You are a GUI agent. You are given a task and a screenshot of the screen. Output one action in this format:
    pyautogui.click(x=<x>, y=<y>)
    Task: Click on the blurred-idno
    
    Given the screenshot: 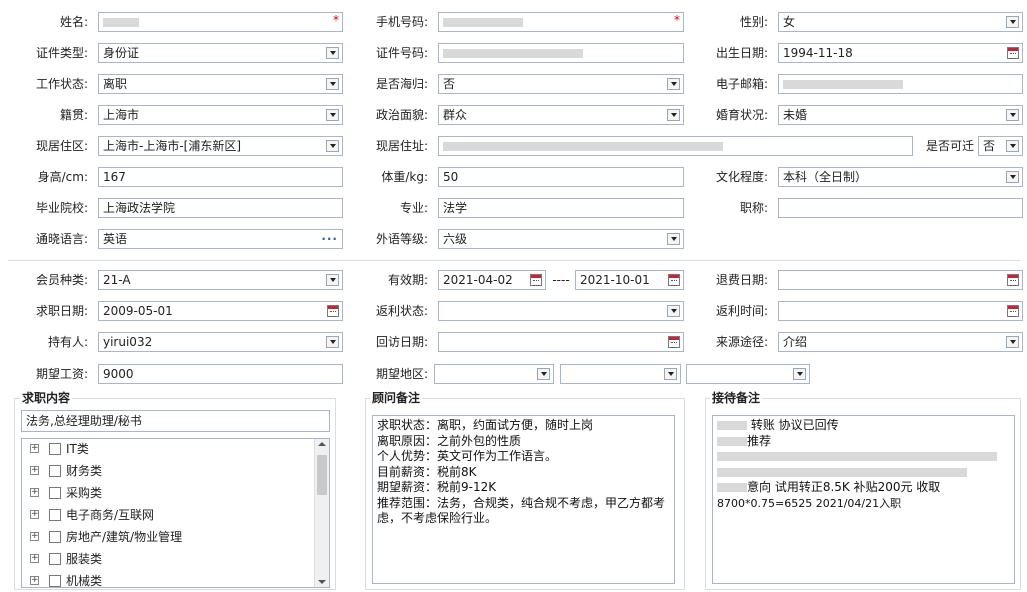 What is the action you would take?
    pyautogui.click(x=513, y=53)
    